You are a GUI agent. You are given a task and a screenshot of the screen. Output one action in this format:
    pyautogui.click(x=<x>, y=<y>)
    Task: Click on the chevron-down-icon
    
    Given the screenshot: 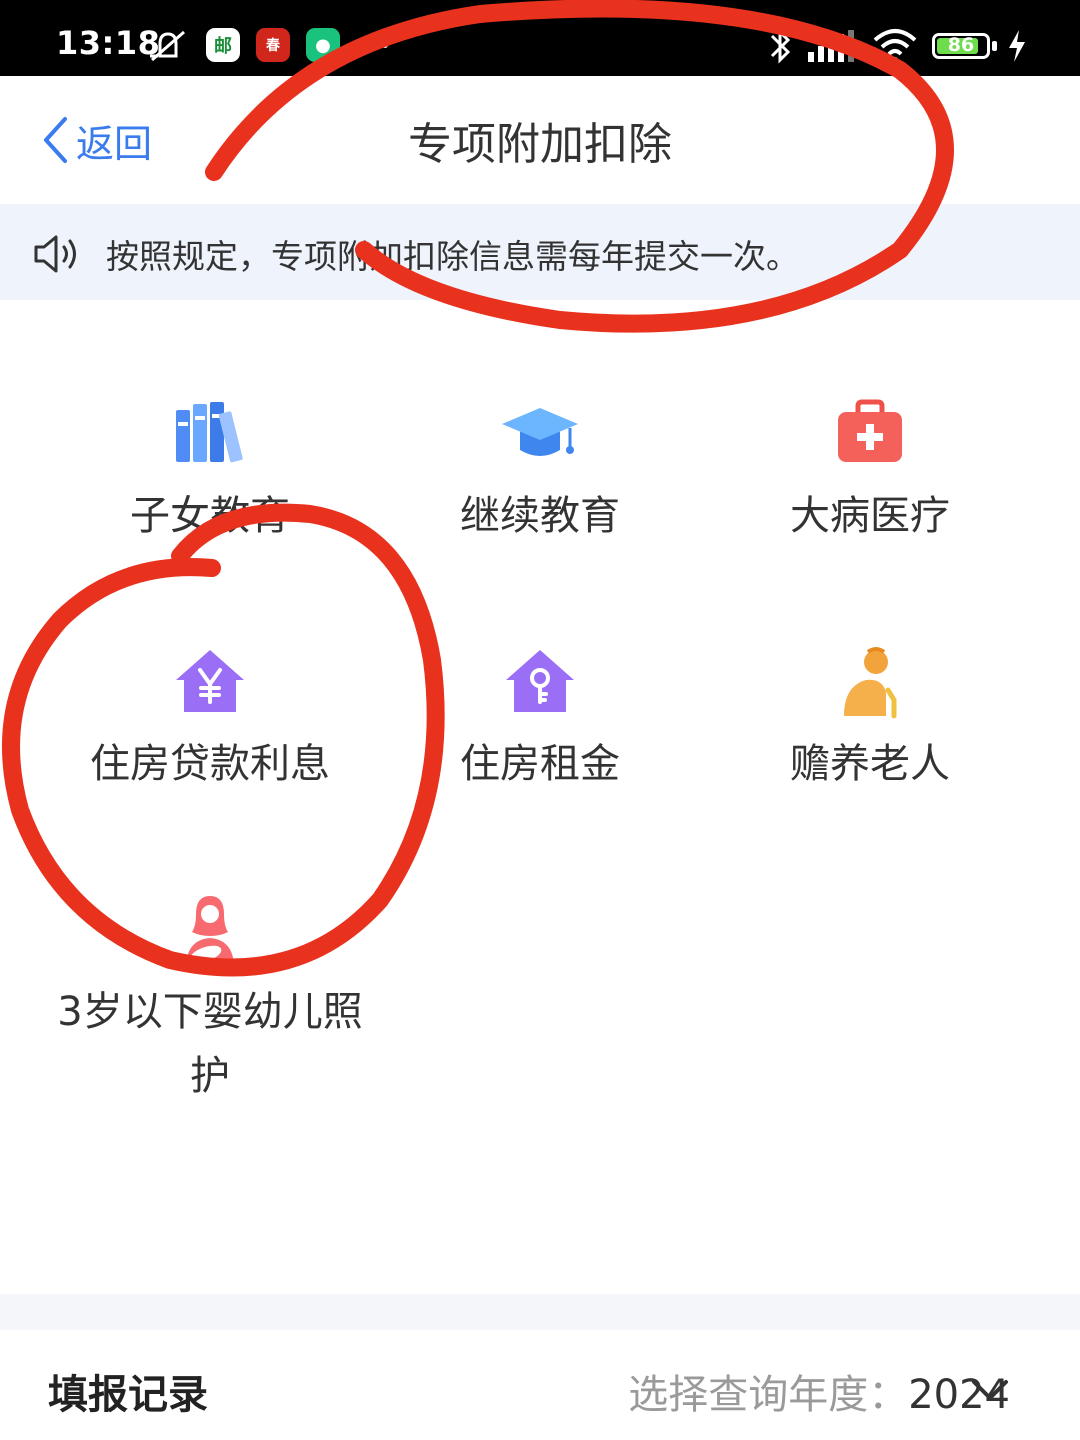 What is the action you would take?
    pyautogui.click(x=990, y=1391)
    